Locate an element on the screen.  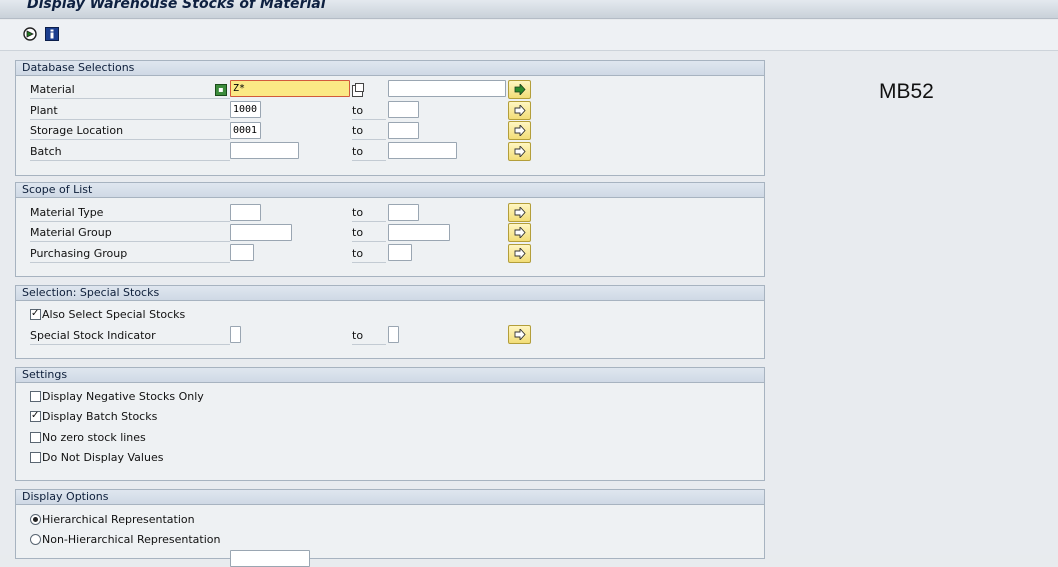
group-header: Selection: Special Stocks is located at coordinates (390, 293).